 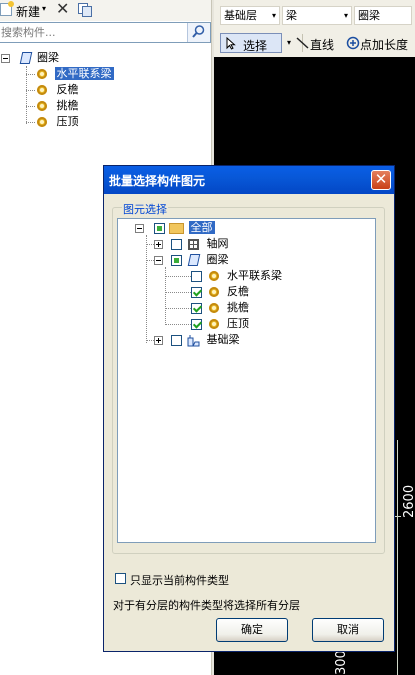 I want to click on tree-item-label: 全部, so click(x=201, y=227).